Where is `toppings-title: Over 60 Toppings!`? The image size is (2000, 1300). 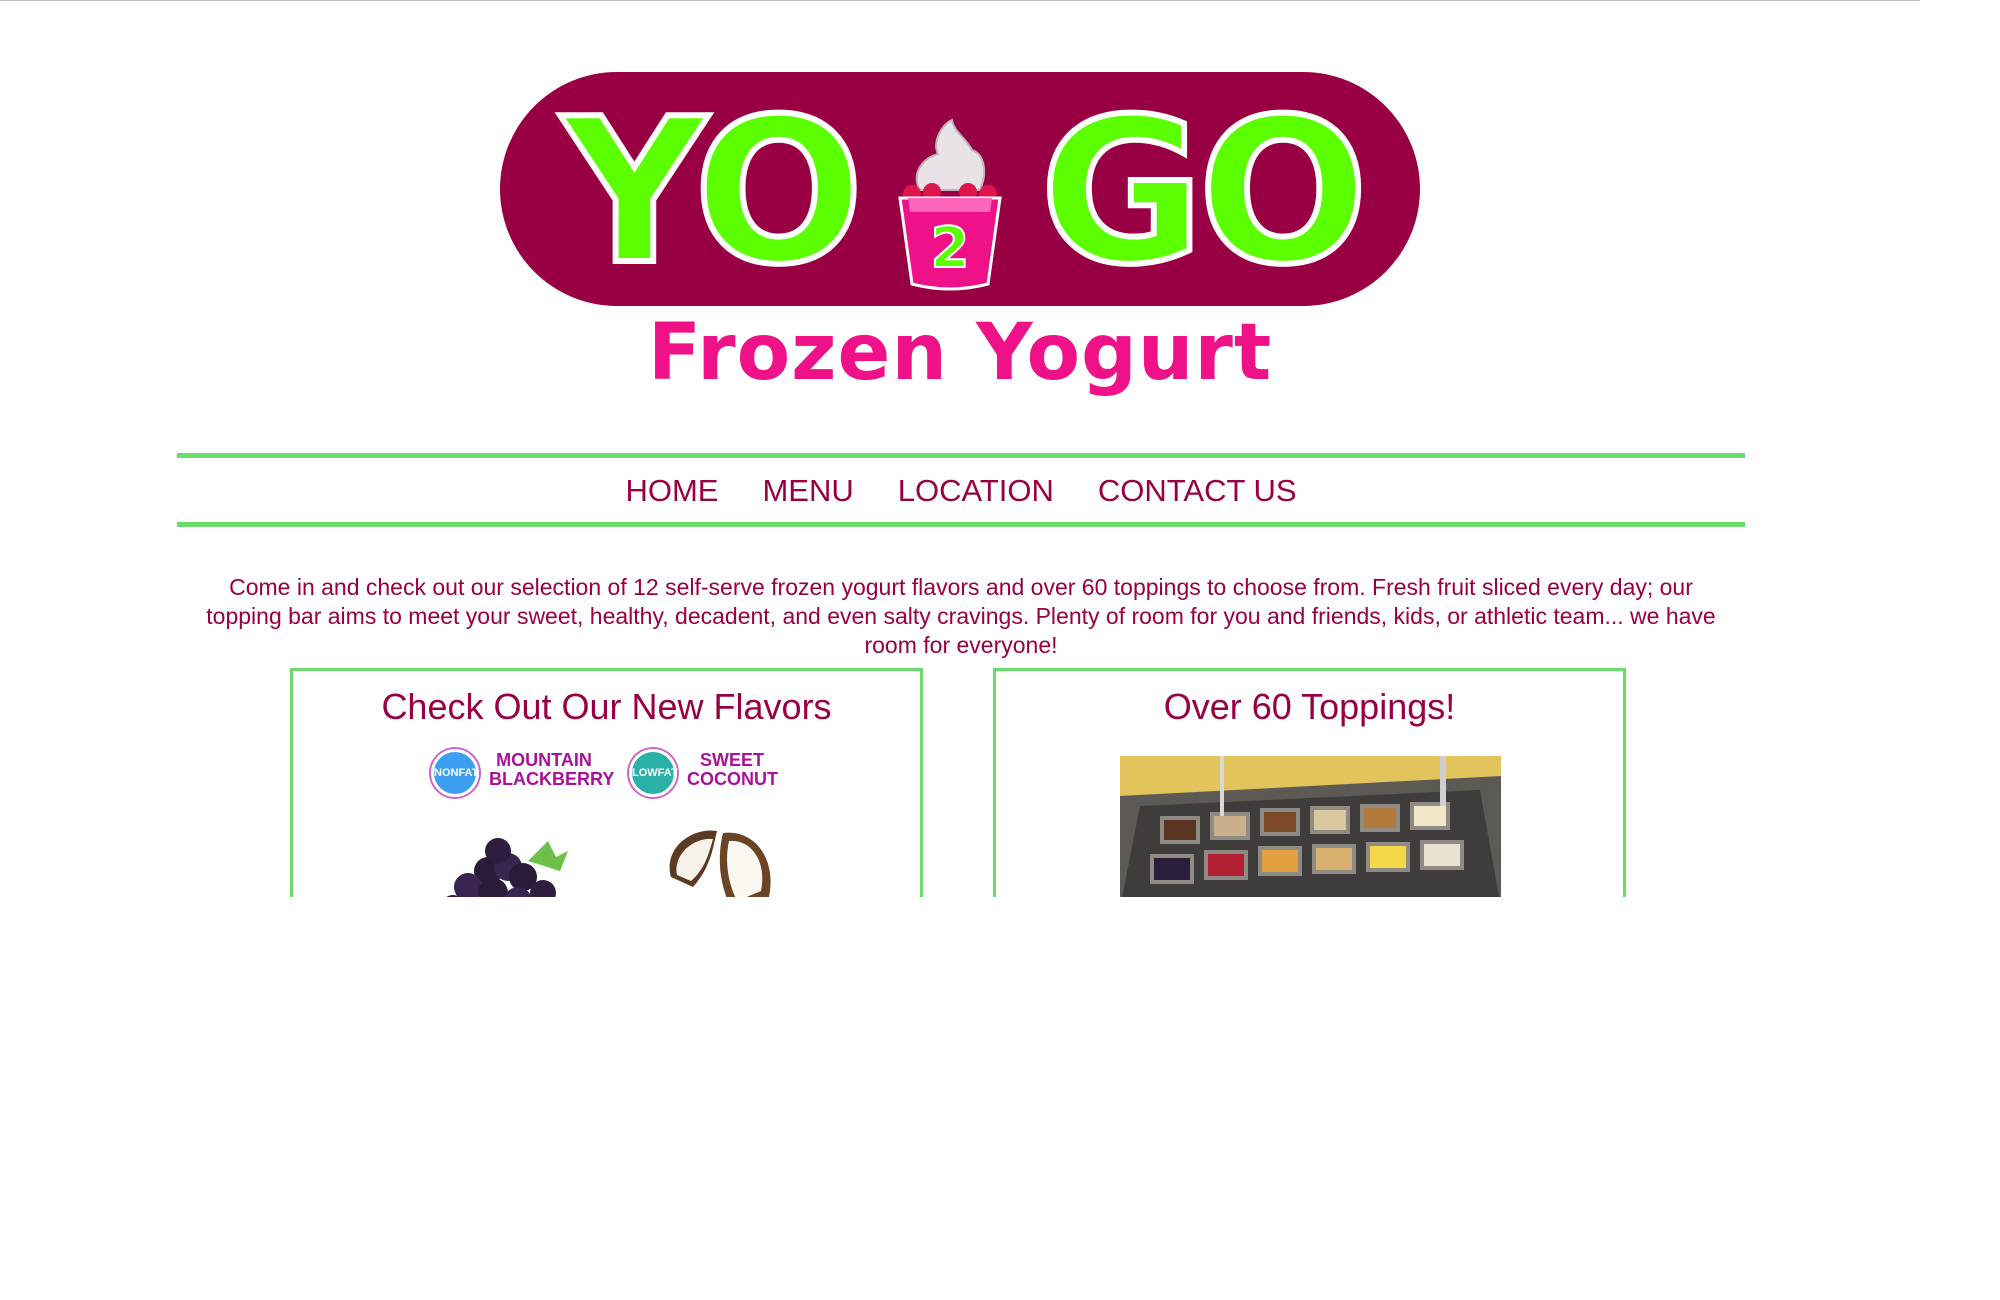 toppings-title: Over 60 Toppings! is located at coordinates (1309, 706).